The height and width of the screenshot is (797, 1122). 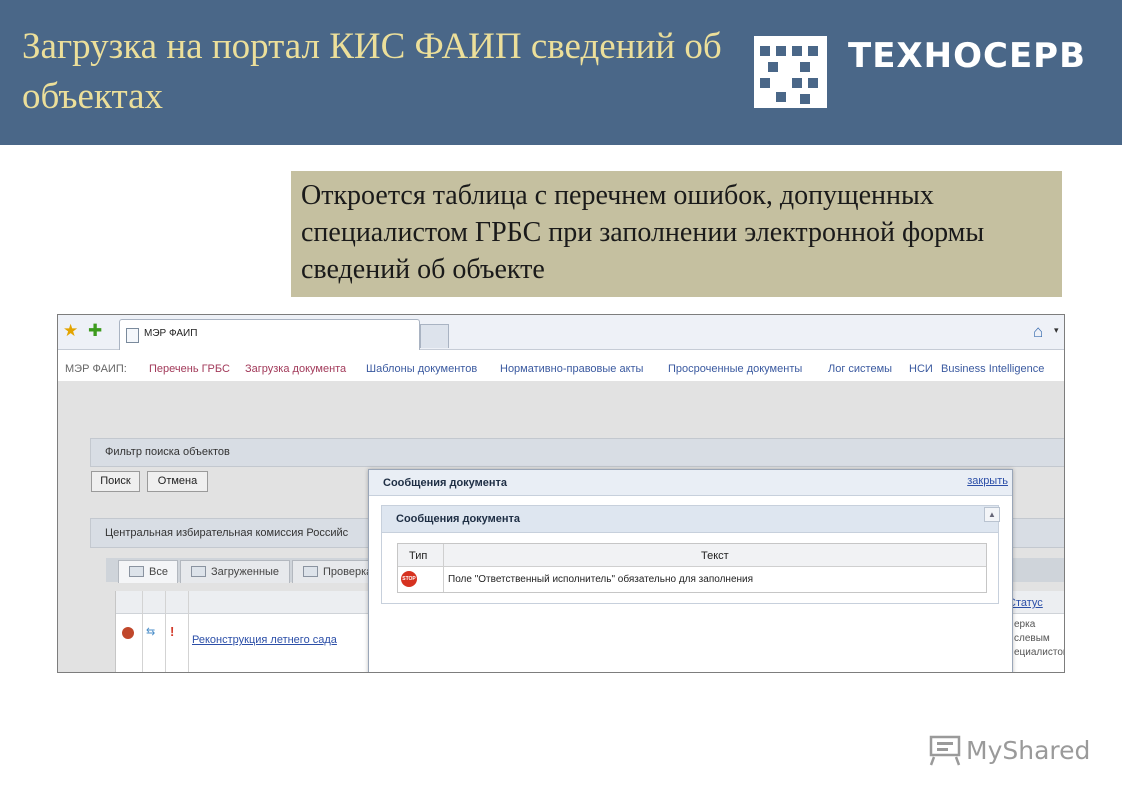 What do you see at coordinates (1039, 638) in the screenshot?
I see `status-text: ерка слевым ециалистом` at bounding box center [1039, 638].